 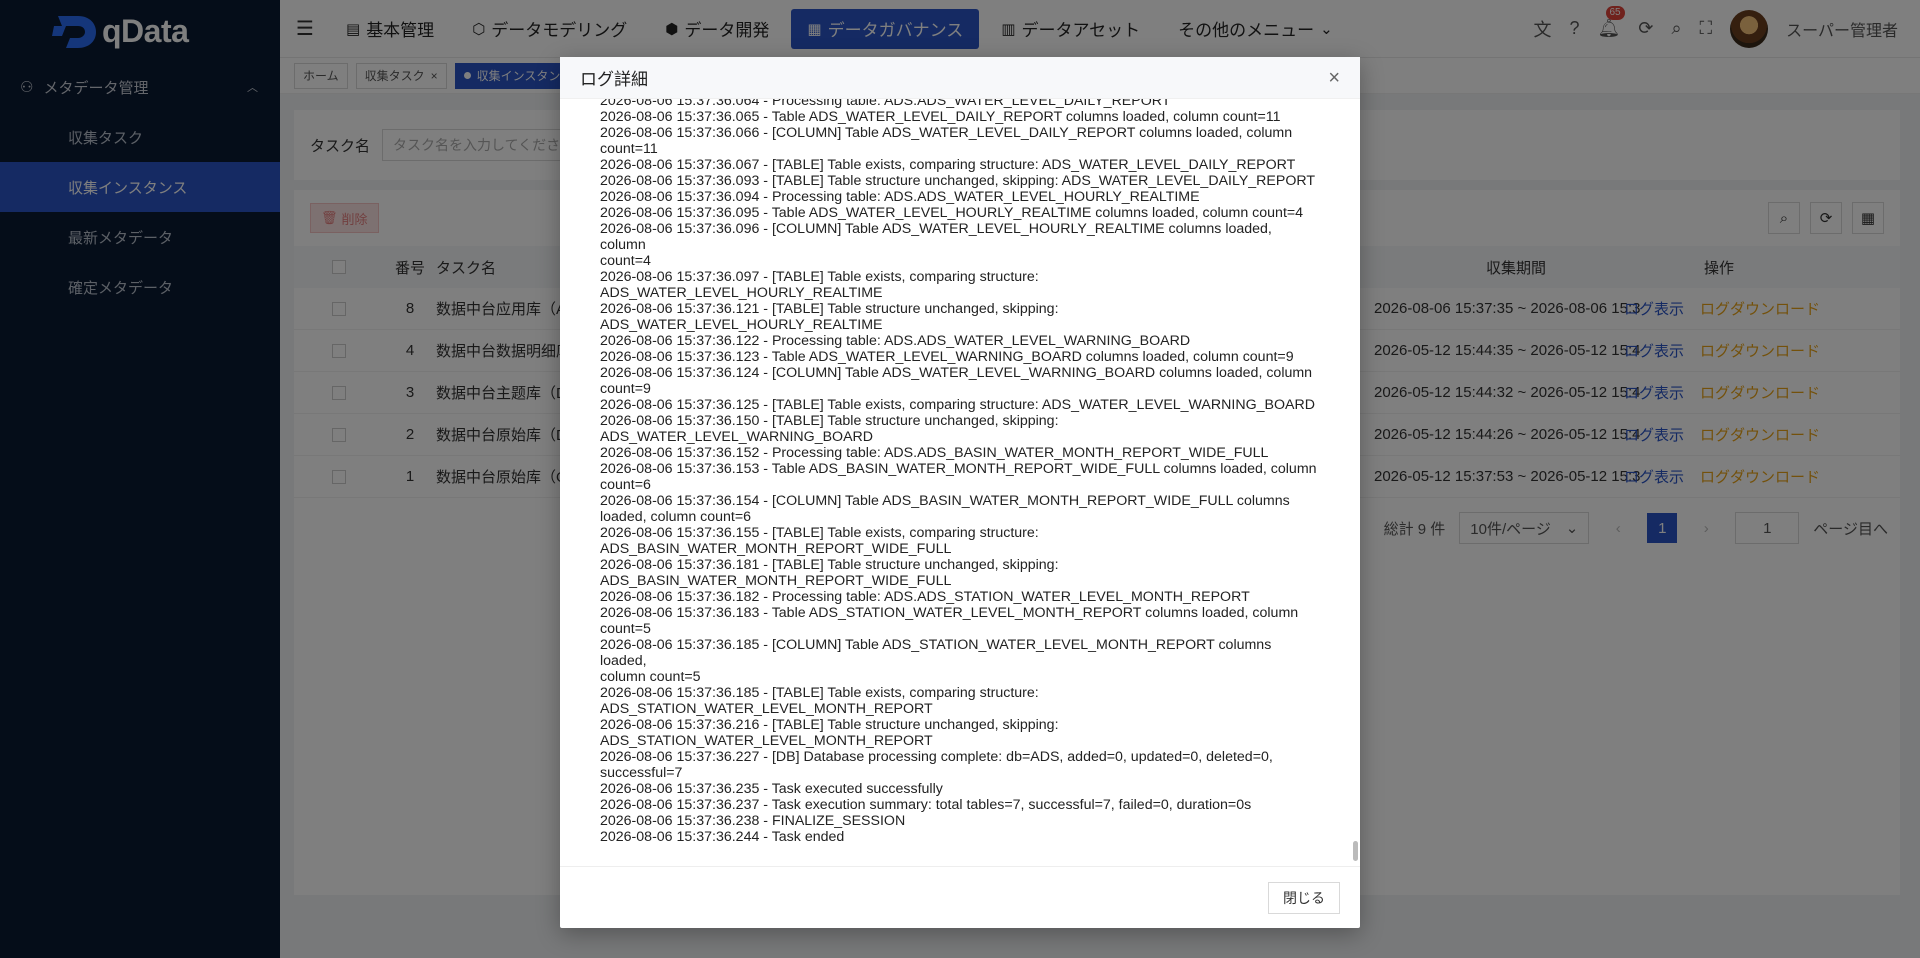 I want to click on modal-footer: 閉じる, so click(x=960, y=897).